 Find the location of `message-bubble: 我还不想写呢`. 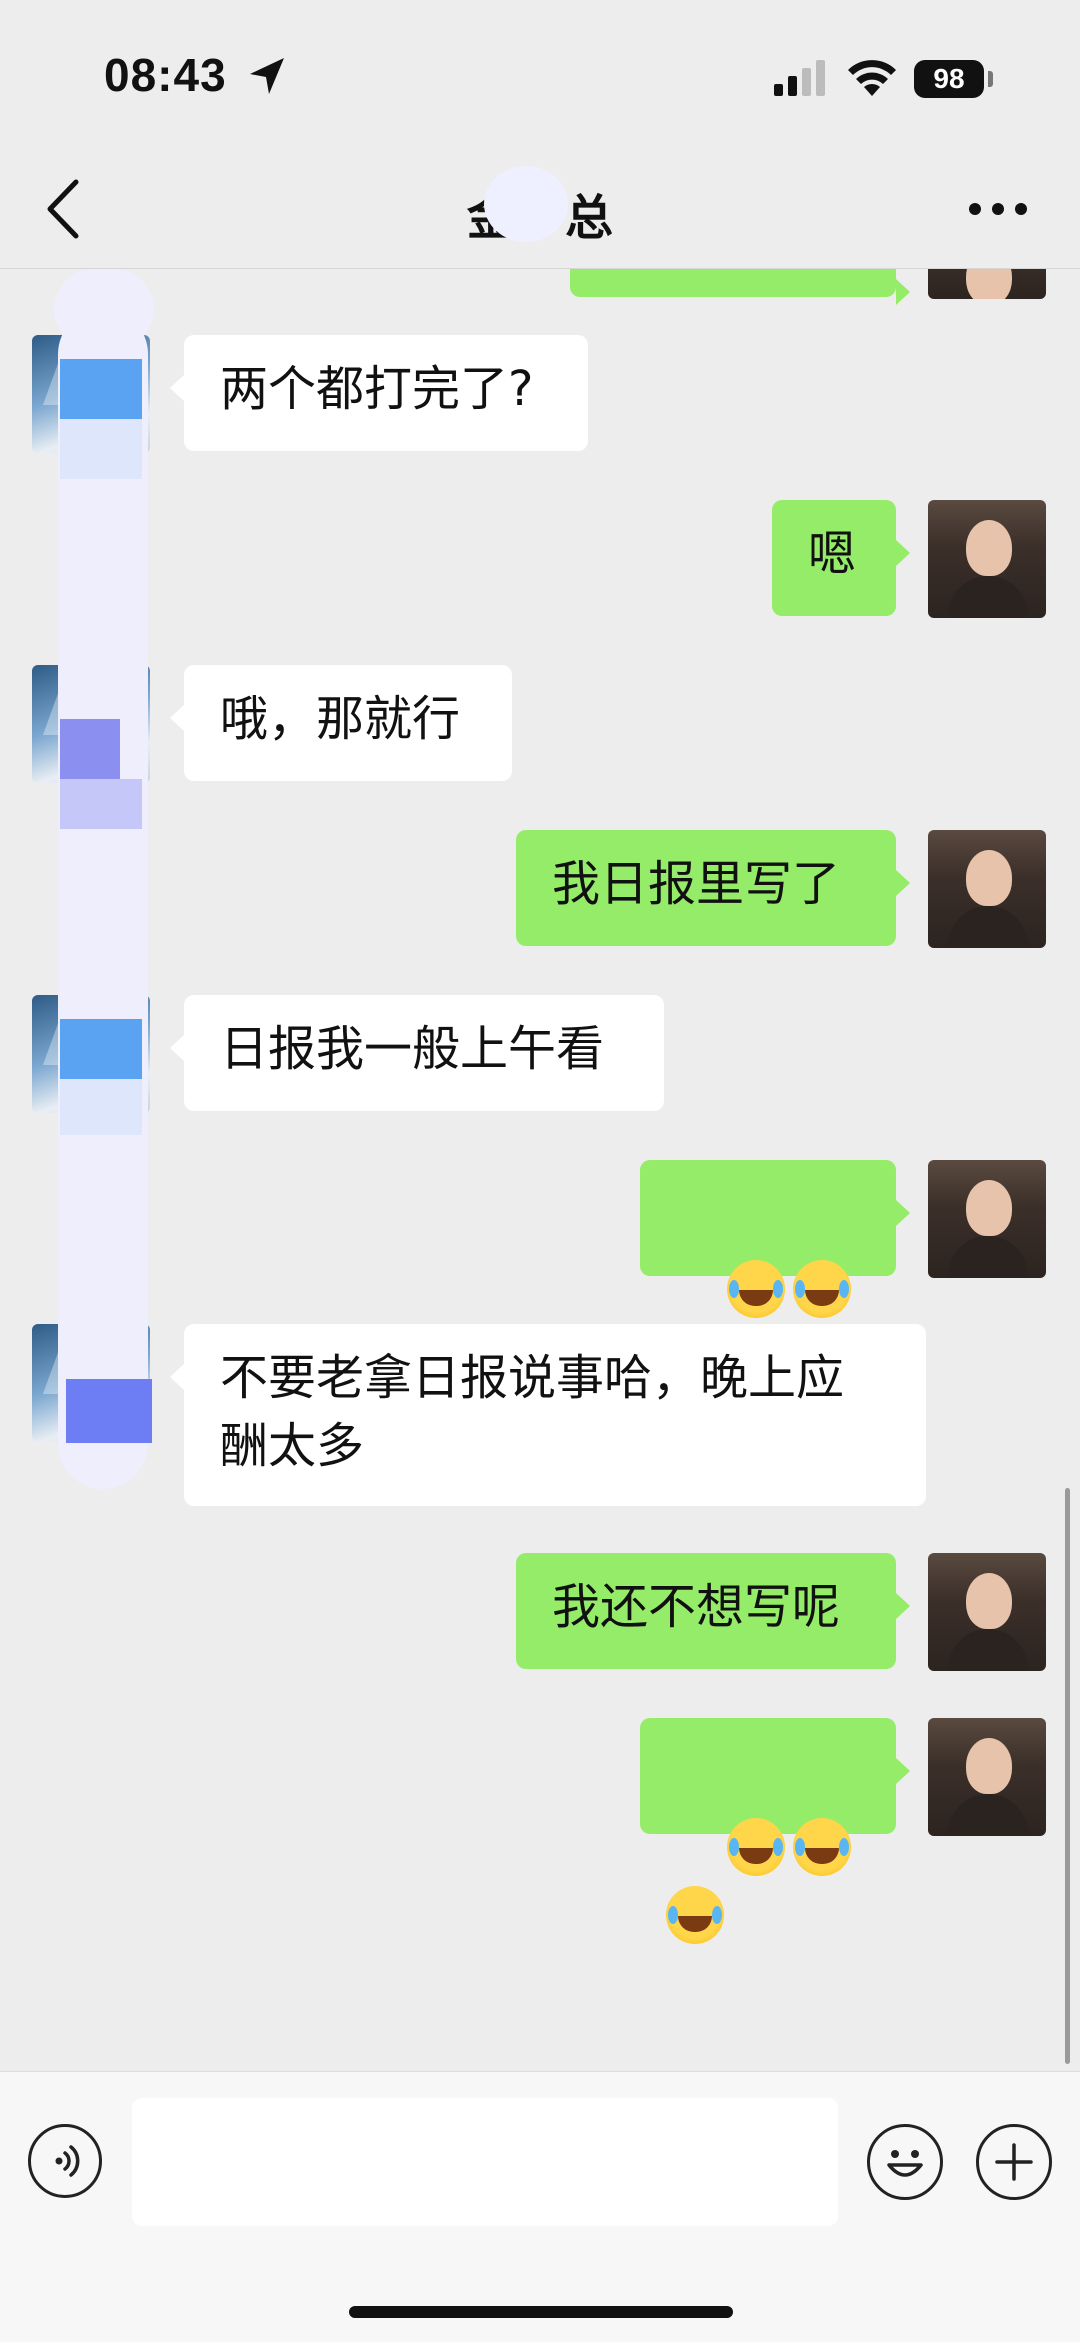

message-bubble: 我还不想写呢 is located at coordinates (713, 1611).